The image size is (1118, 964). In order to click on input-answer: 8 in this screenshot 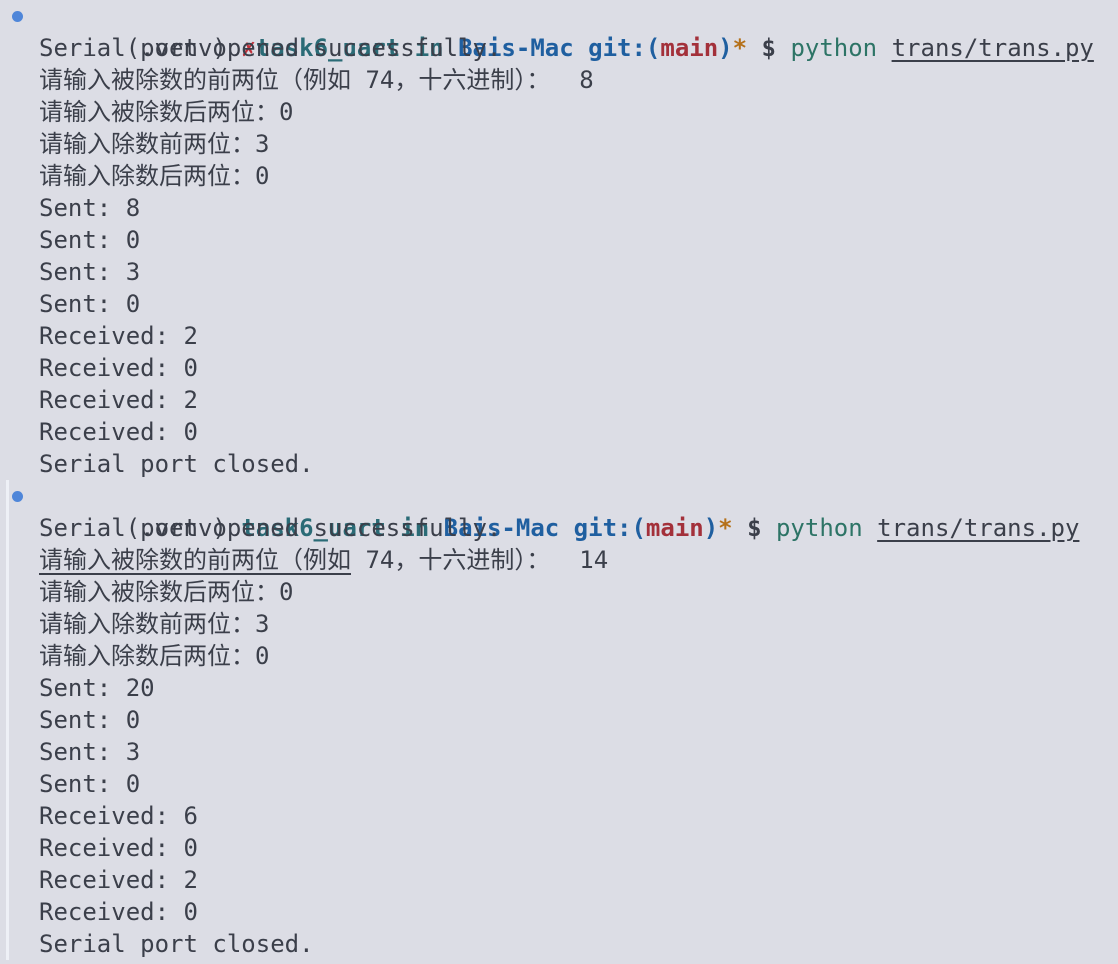, I will do `click(586, 80)`.